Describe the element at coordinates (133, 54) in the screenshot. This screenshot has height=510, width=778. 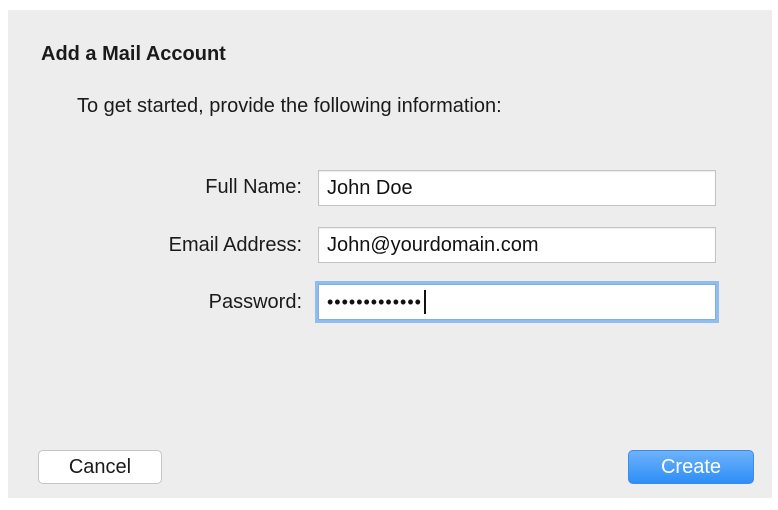
I see `dialog-title: Add a Mail Account` at that location.